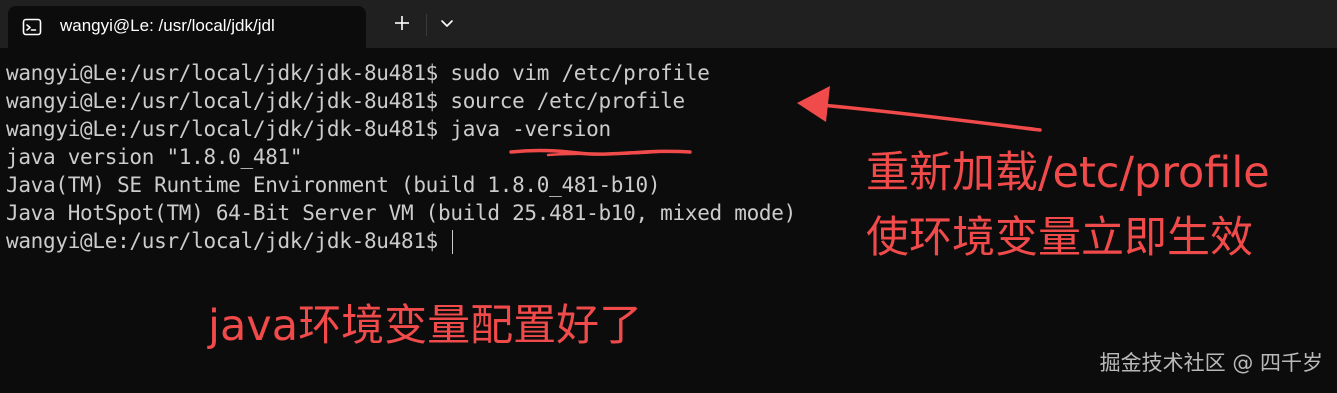  I want to click on title-bar: wangyi@Le: /usr/local/jdk/jdl, so click(668, 24).